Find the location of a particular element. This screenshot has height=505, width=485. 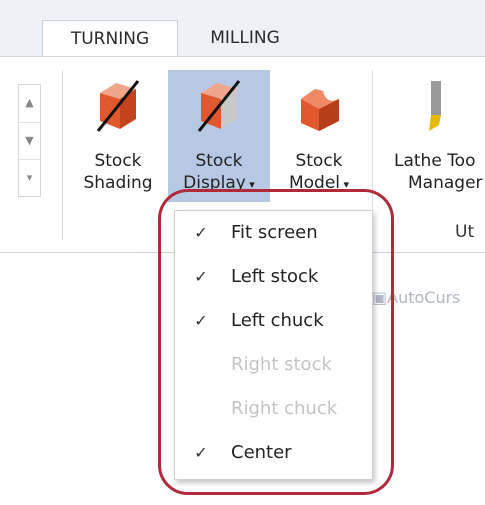

menu-item-right-chuck: Right chuck is located at coordinates (273, 409).